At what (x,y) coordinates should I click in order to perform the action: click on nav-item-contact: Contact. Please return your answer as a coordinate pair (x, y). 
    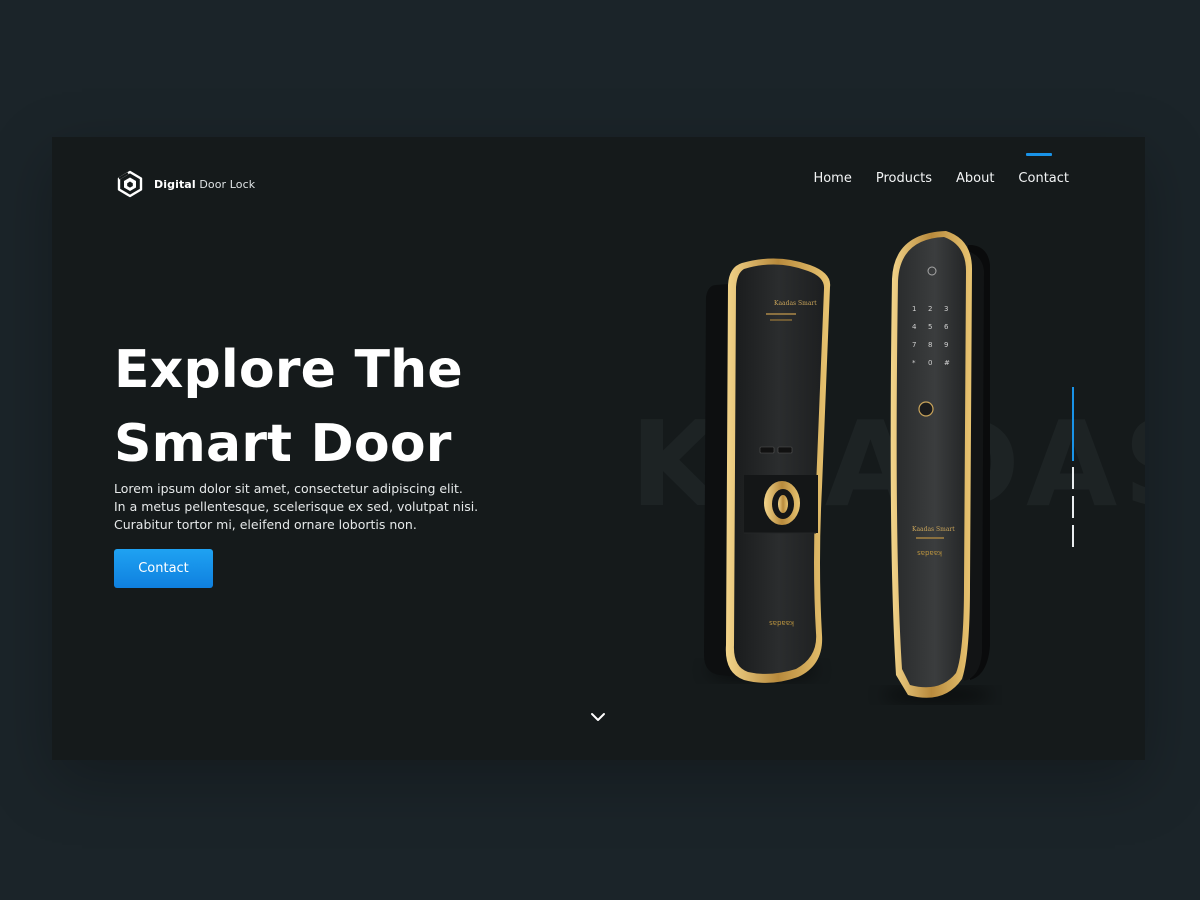
    Looking at the image, I should click on (1043, 169).